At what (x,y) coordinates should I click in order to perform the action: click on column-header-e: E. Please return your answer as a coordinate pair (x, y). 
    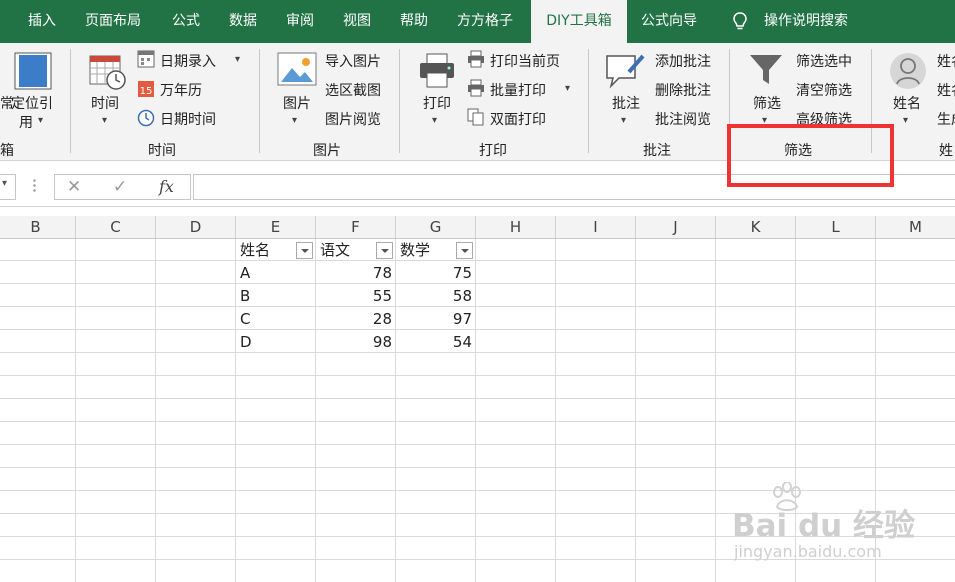
    Looking at the image, I should click on (276, 227).